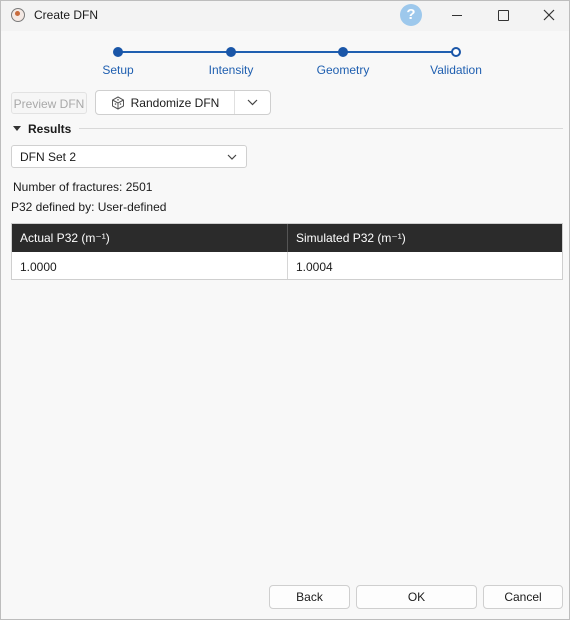 This screenshot has width=570, height=620. What do you see at coordinates (314, 267) in the screenshot?
I see `cell-simulated-p32: 1.0004` at bounding box center [314, 267].